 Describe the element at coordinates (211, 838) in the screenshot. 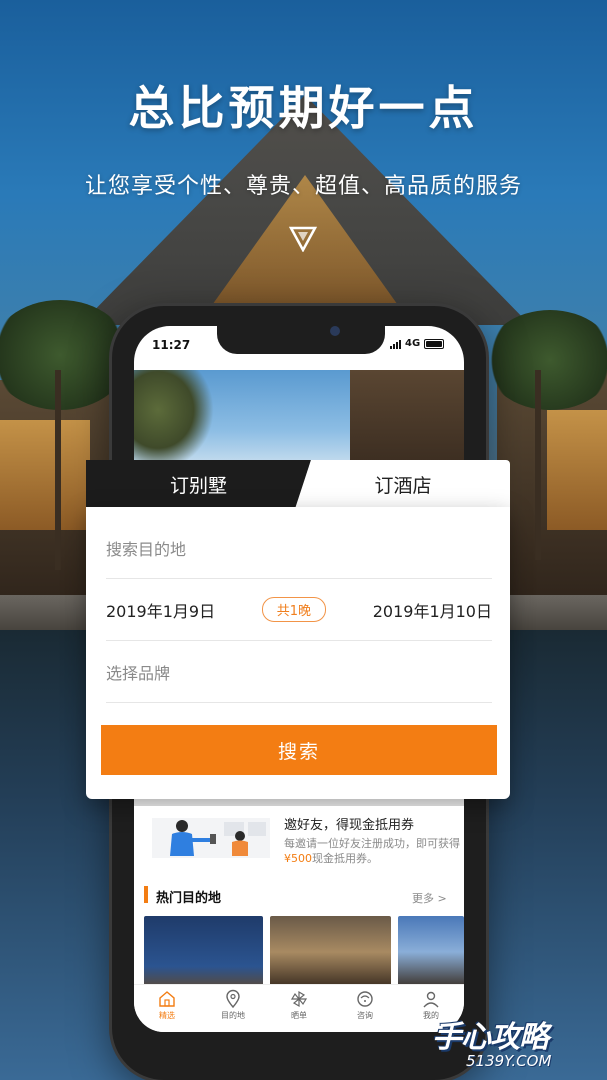

I see `invite-illustration` at that location.